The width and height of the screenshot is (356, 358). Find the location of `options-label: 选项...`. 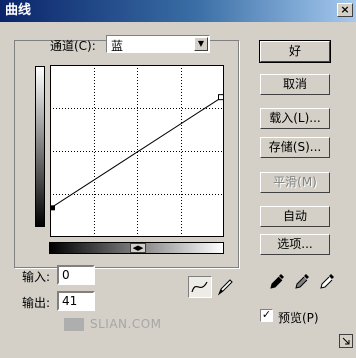

options-label: 选项... is located at coordinates (295, 244).